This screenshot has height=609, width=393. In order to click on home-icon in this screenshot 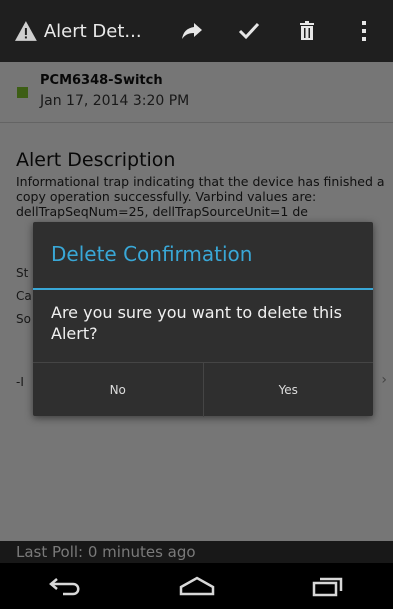, I will do `click(196, 586)`.